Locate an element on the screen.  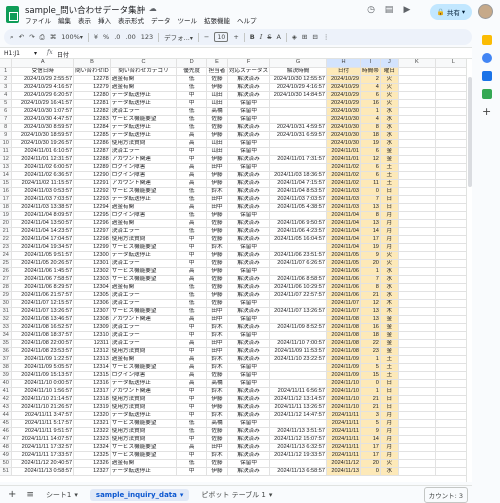
zoom-select: 100%▾ is located at coordinates (72, 37).